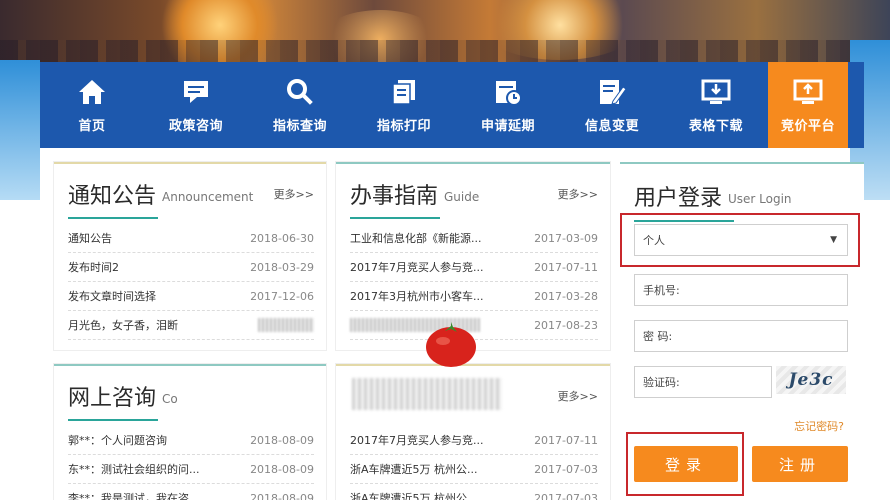 The height and width of the screenshot is (500, 890). Describe the element at coordinates (715, 126) in the screenshot. I see `nav-label: 表格下载` at that location.